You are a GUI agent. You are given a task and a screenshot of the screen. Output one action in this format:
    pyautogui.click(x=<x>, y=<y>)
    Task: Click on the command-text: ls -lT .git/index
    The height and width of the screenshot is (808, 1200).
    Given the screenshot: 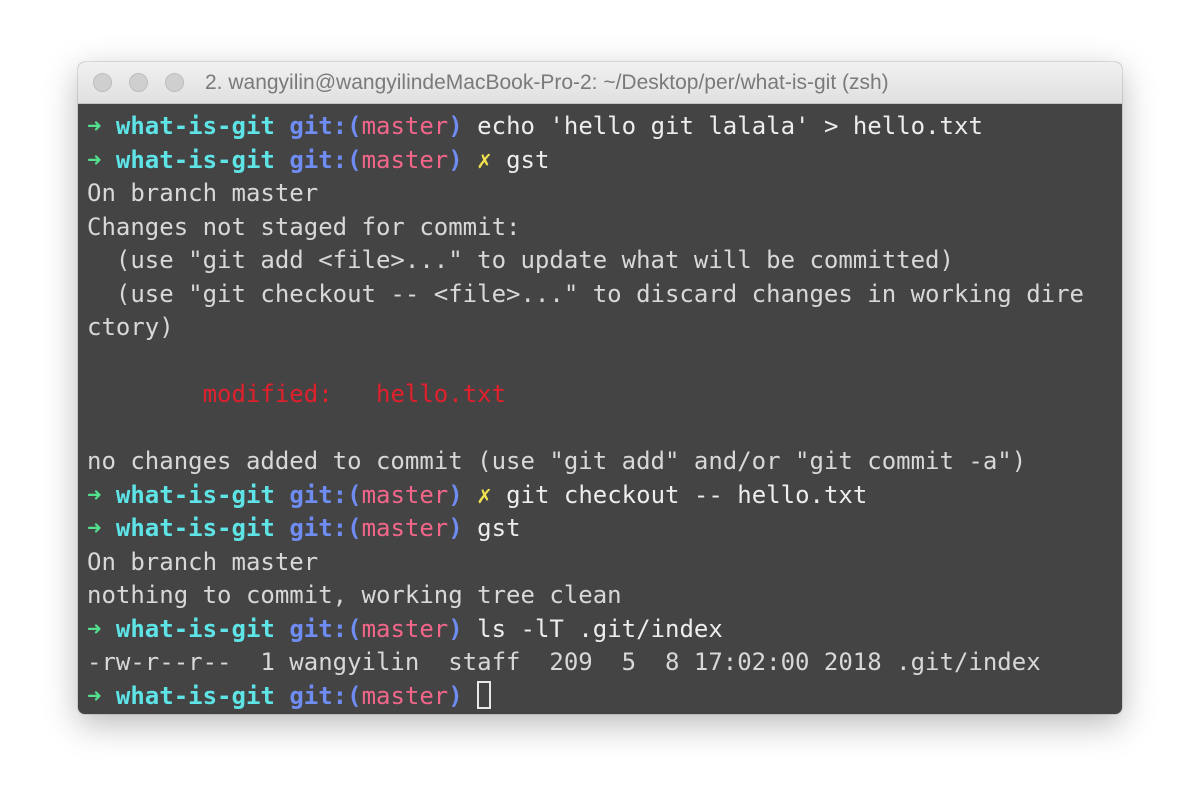 What is the action you would take?
    pyautogui.click(x=600, y=628)
    